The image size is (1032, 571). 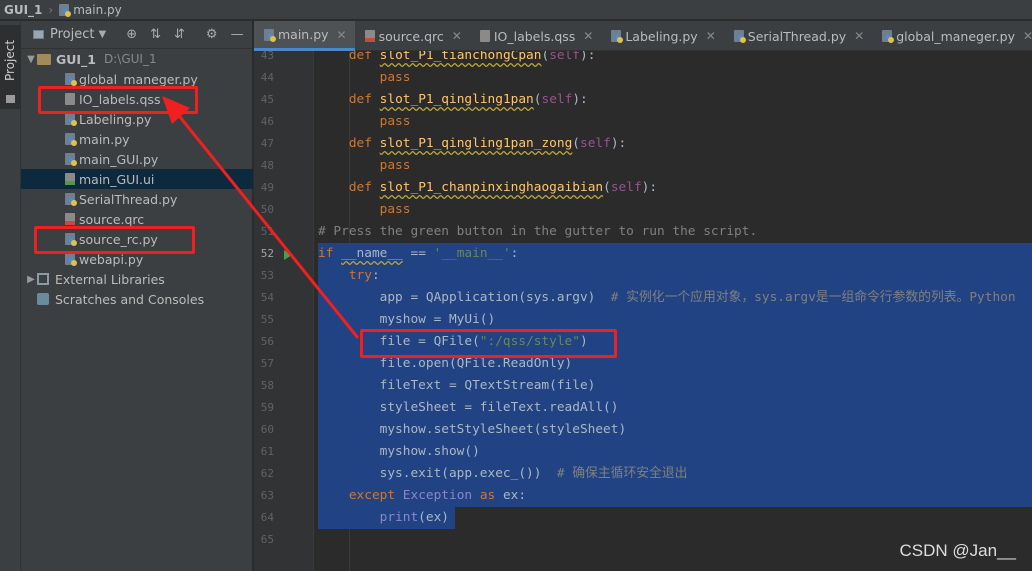 I want to click on file-name: main.py, so click(x=104, y=139).